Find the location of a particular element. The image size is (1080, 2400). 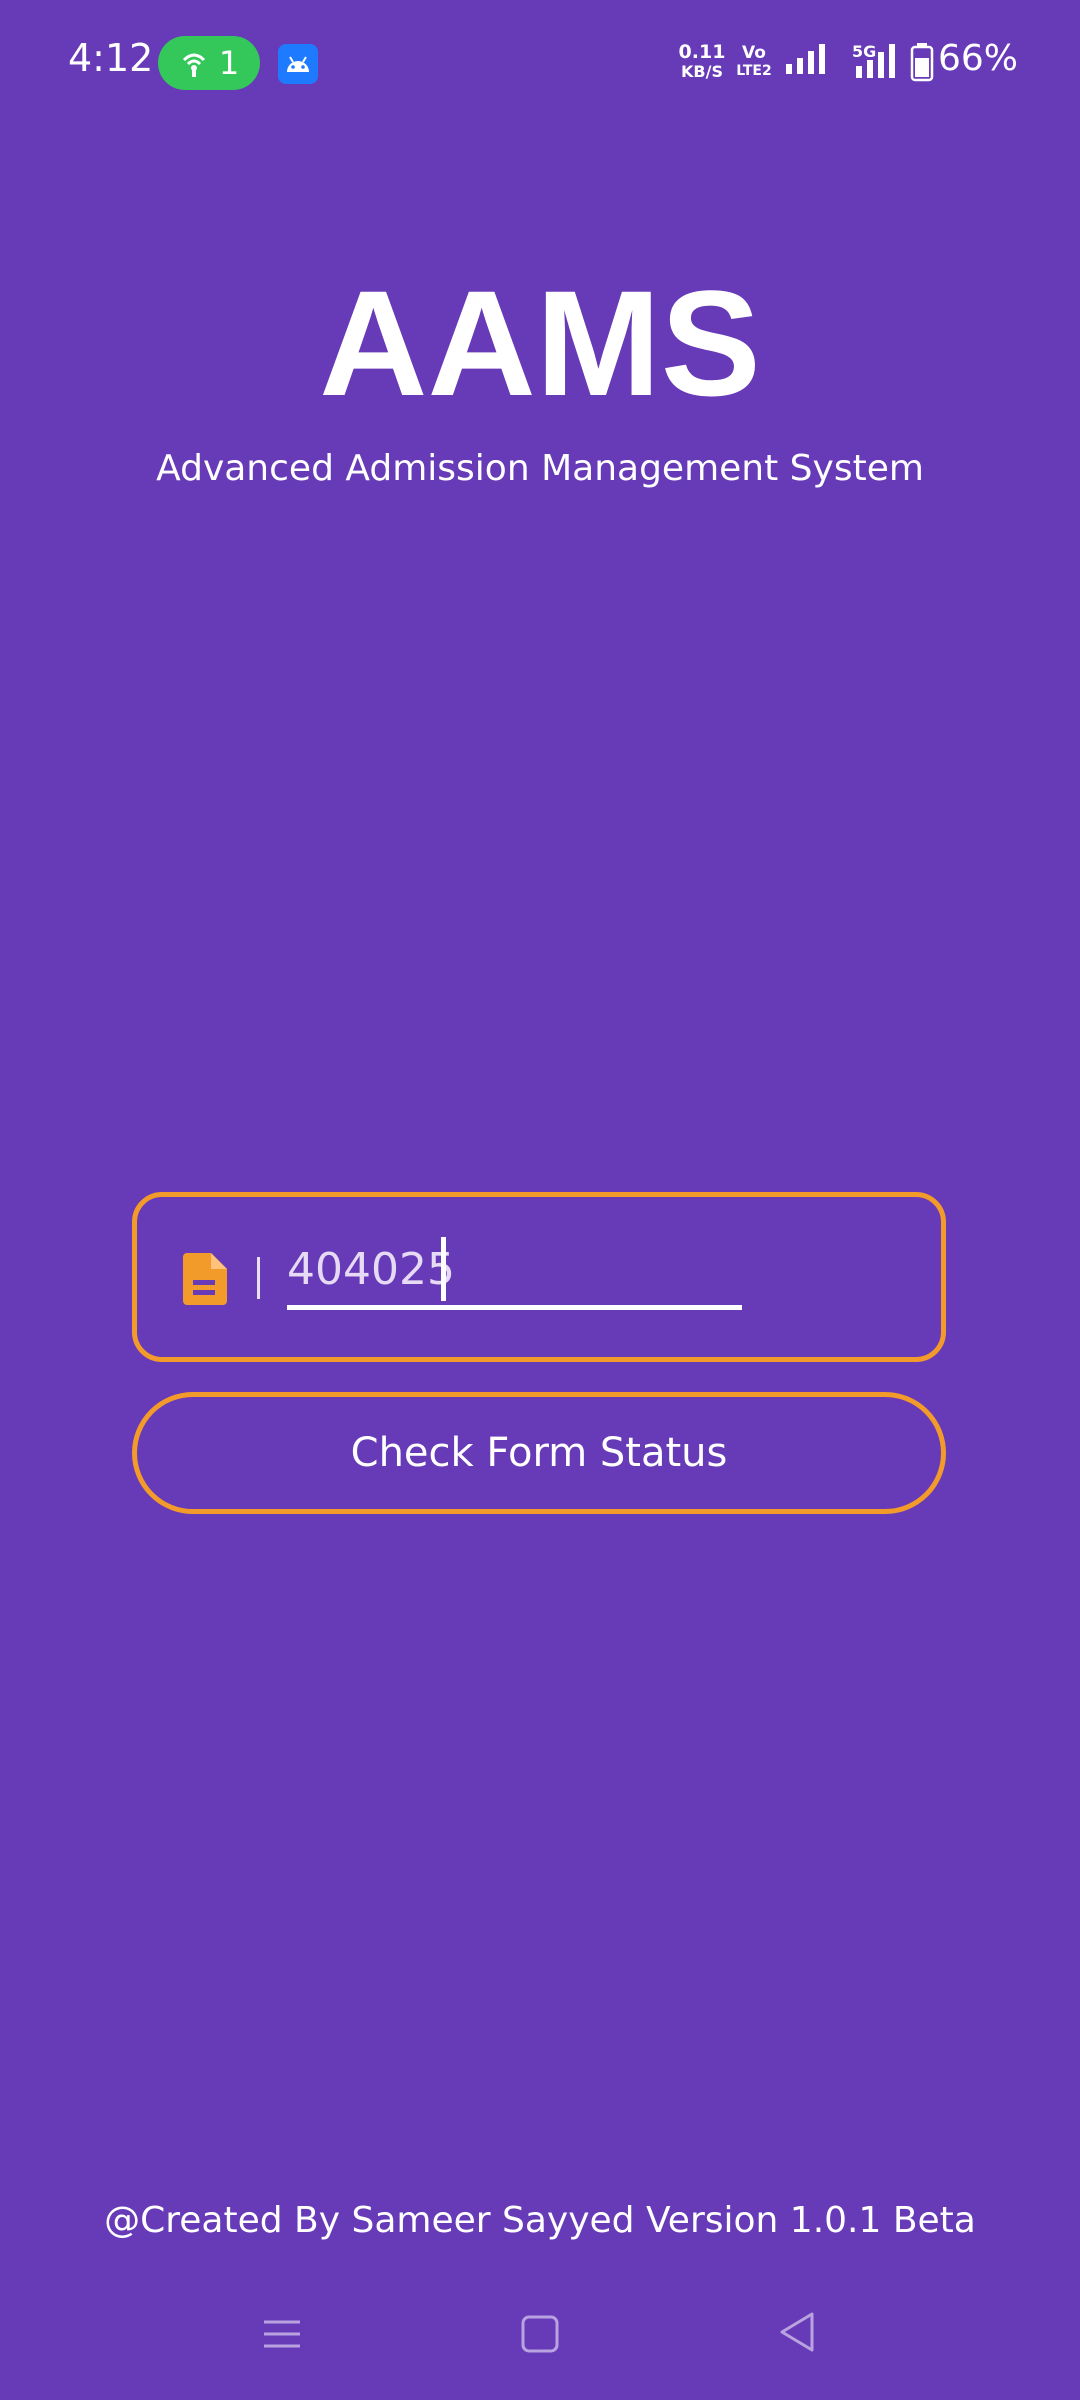

volte-top: Vo is located at coordinates (754, 53).